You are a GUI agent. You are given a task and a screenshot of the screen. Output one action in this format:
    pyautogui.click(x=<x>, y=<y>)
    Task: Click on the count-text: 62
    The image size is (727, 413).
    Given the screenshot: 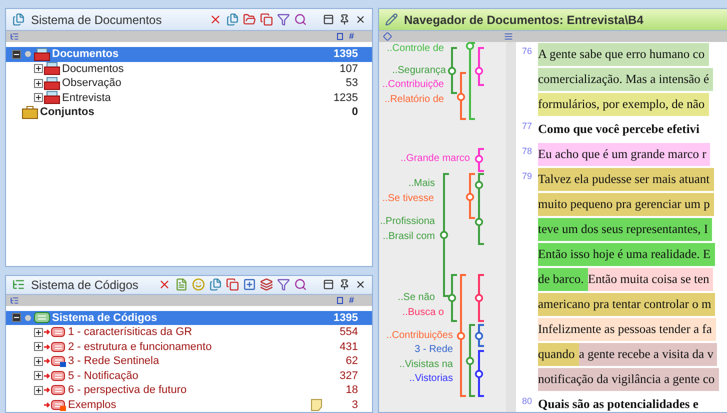 What is the action you would take?
    pyautogui.click(x=352, y=361)
    